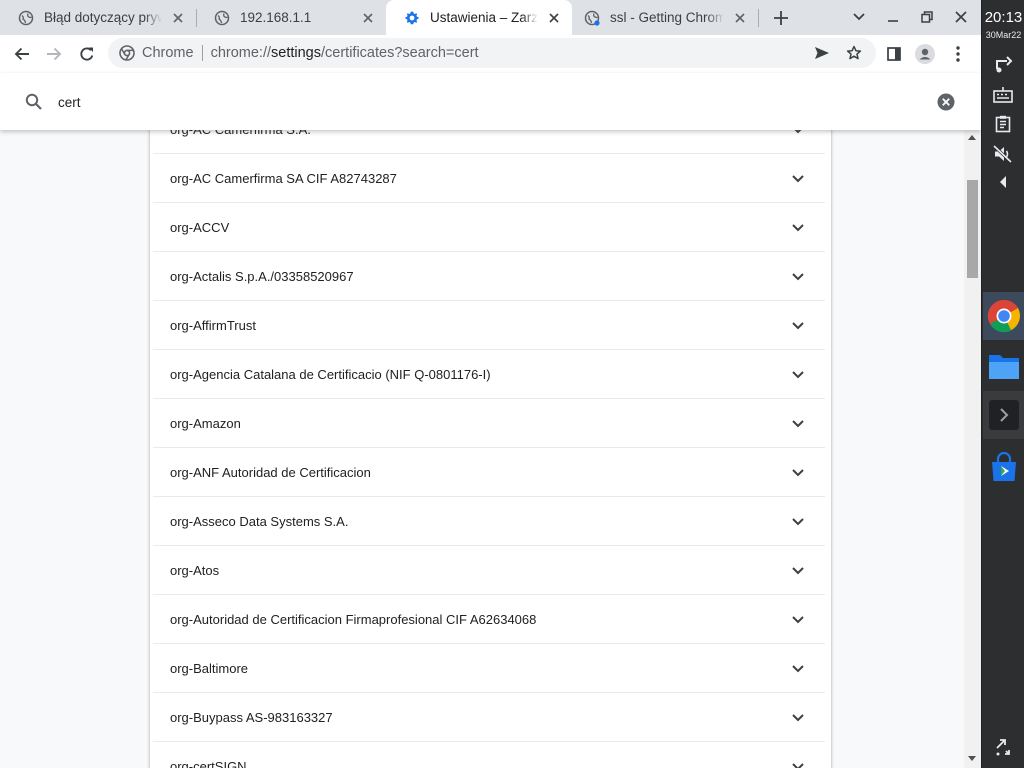 This screenshot has height=768, width=1024. Describe the element at coordinates (490, 423) in the screenshot. I see `certificate-org-row: org-Amazon` at that location.